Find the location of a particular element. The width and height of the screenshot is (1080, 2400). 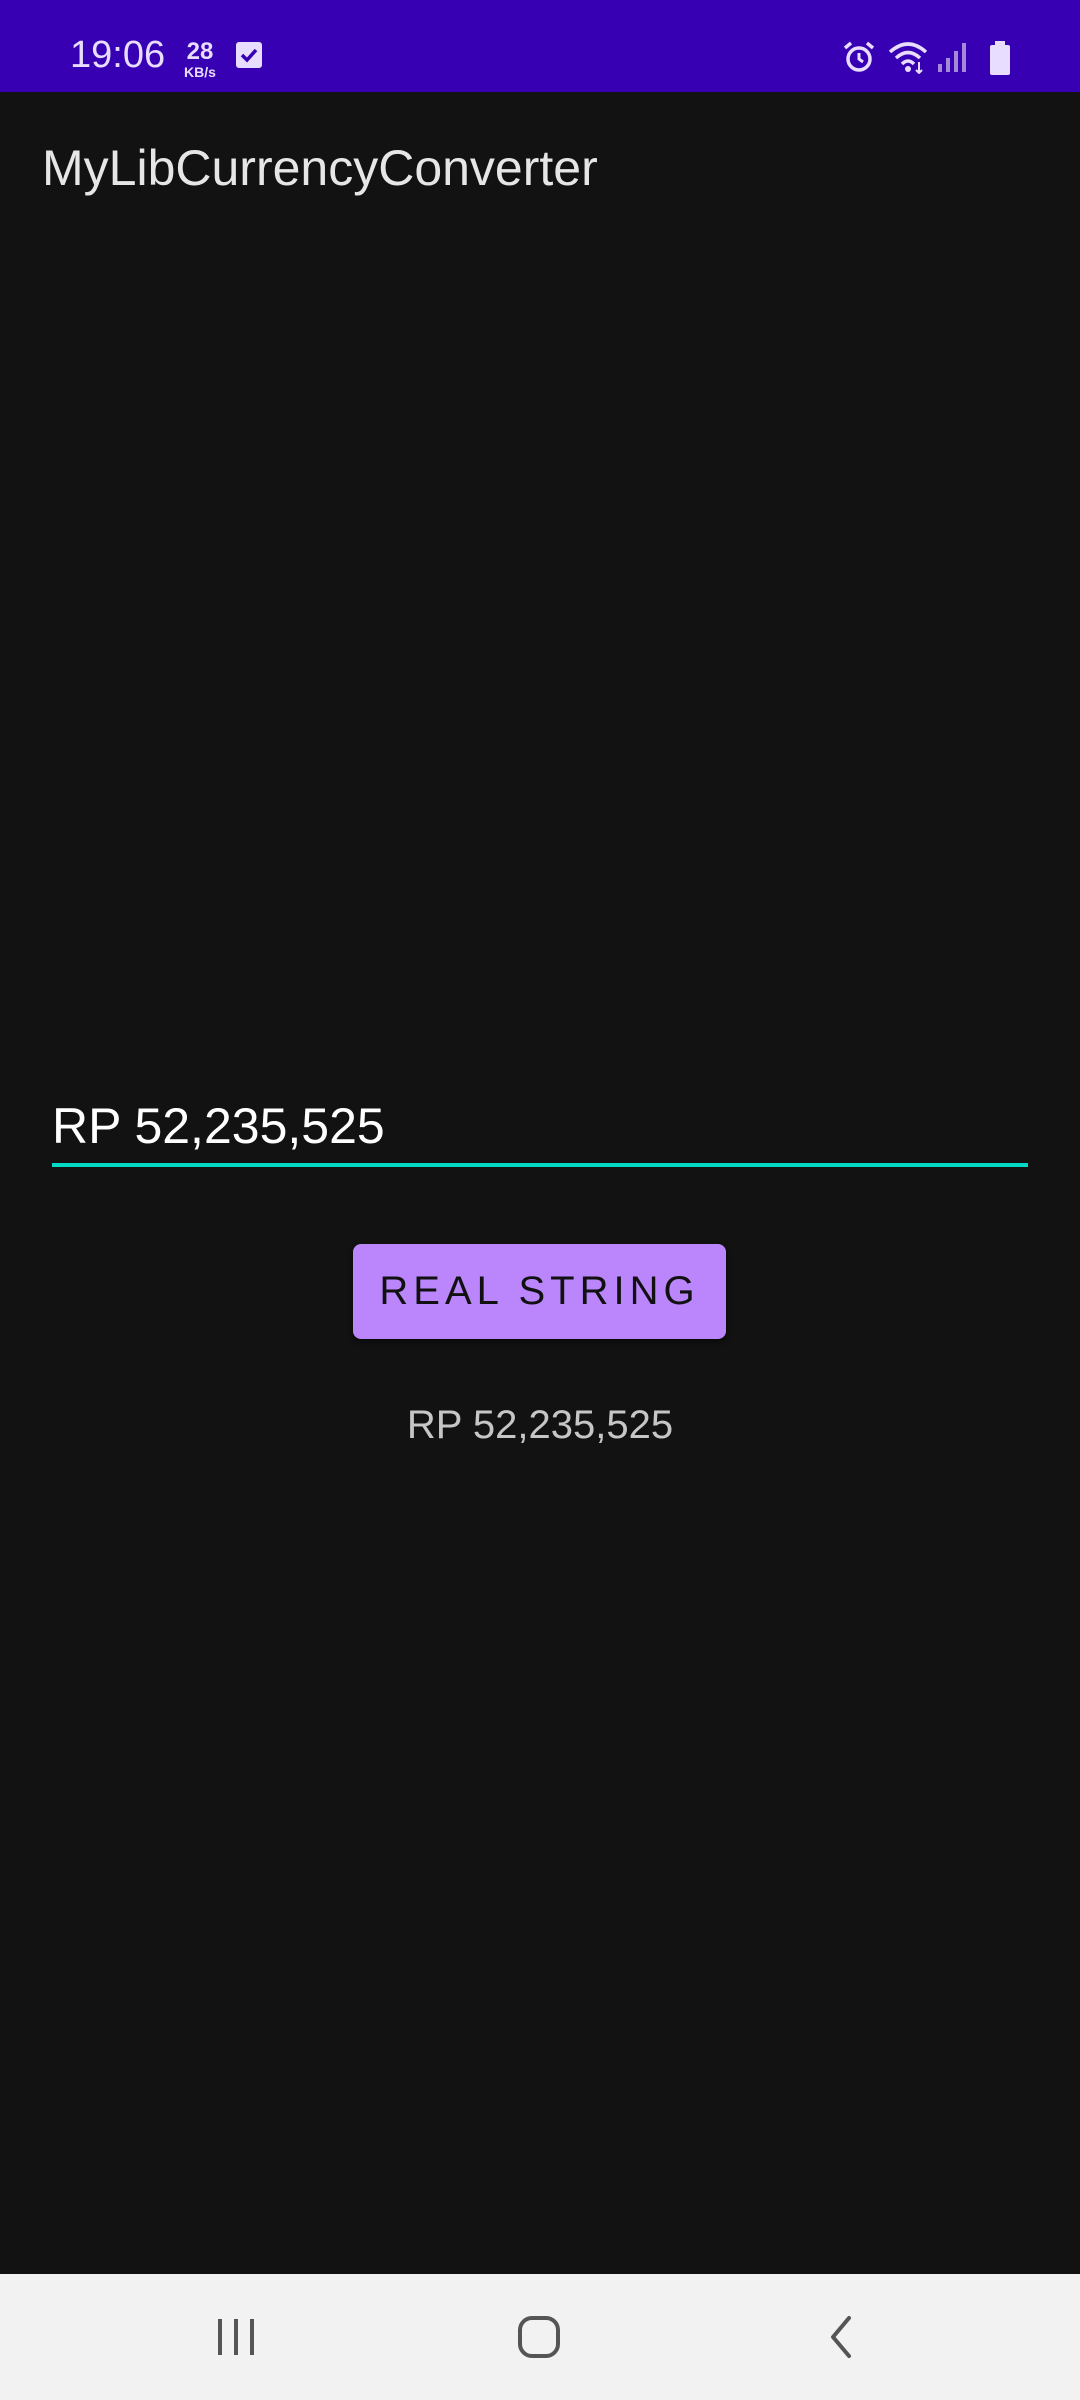

network-speed-unit: KB/s is located at coordinates (200, 72).